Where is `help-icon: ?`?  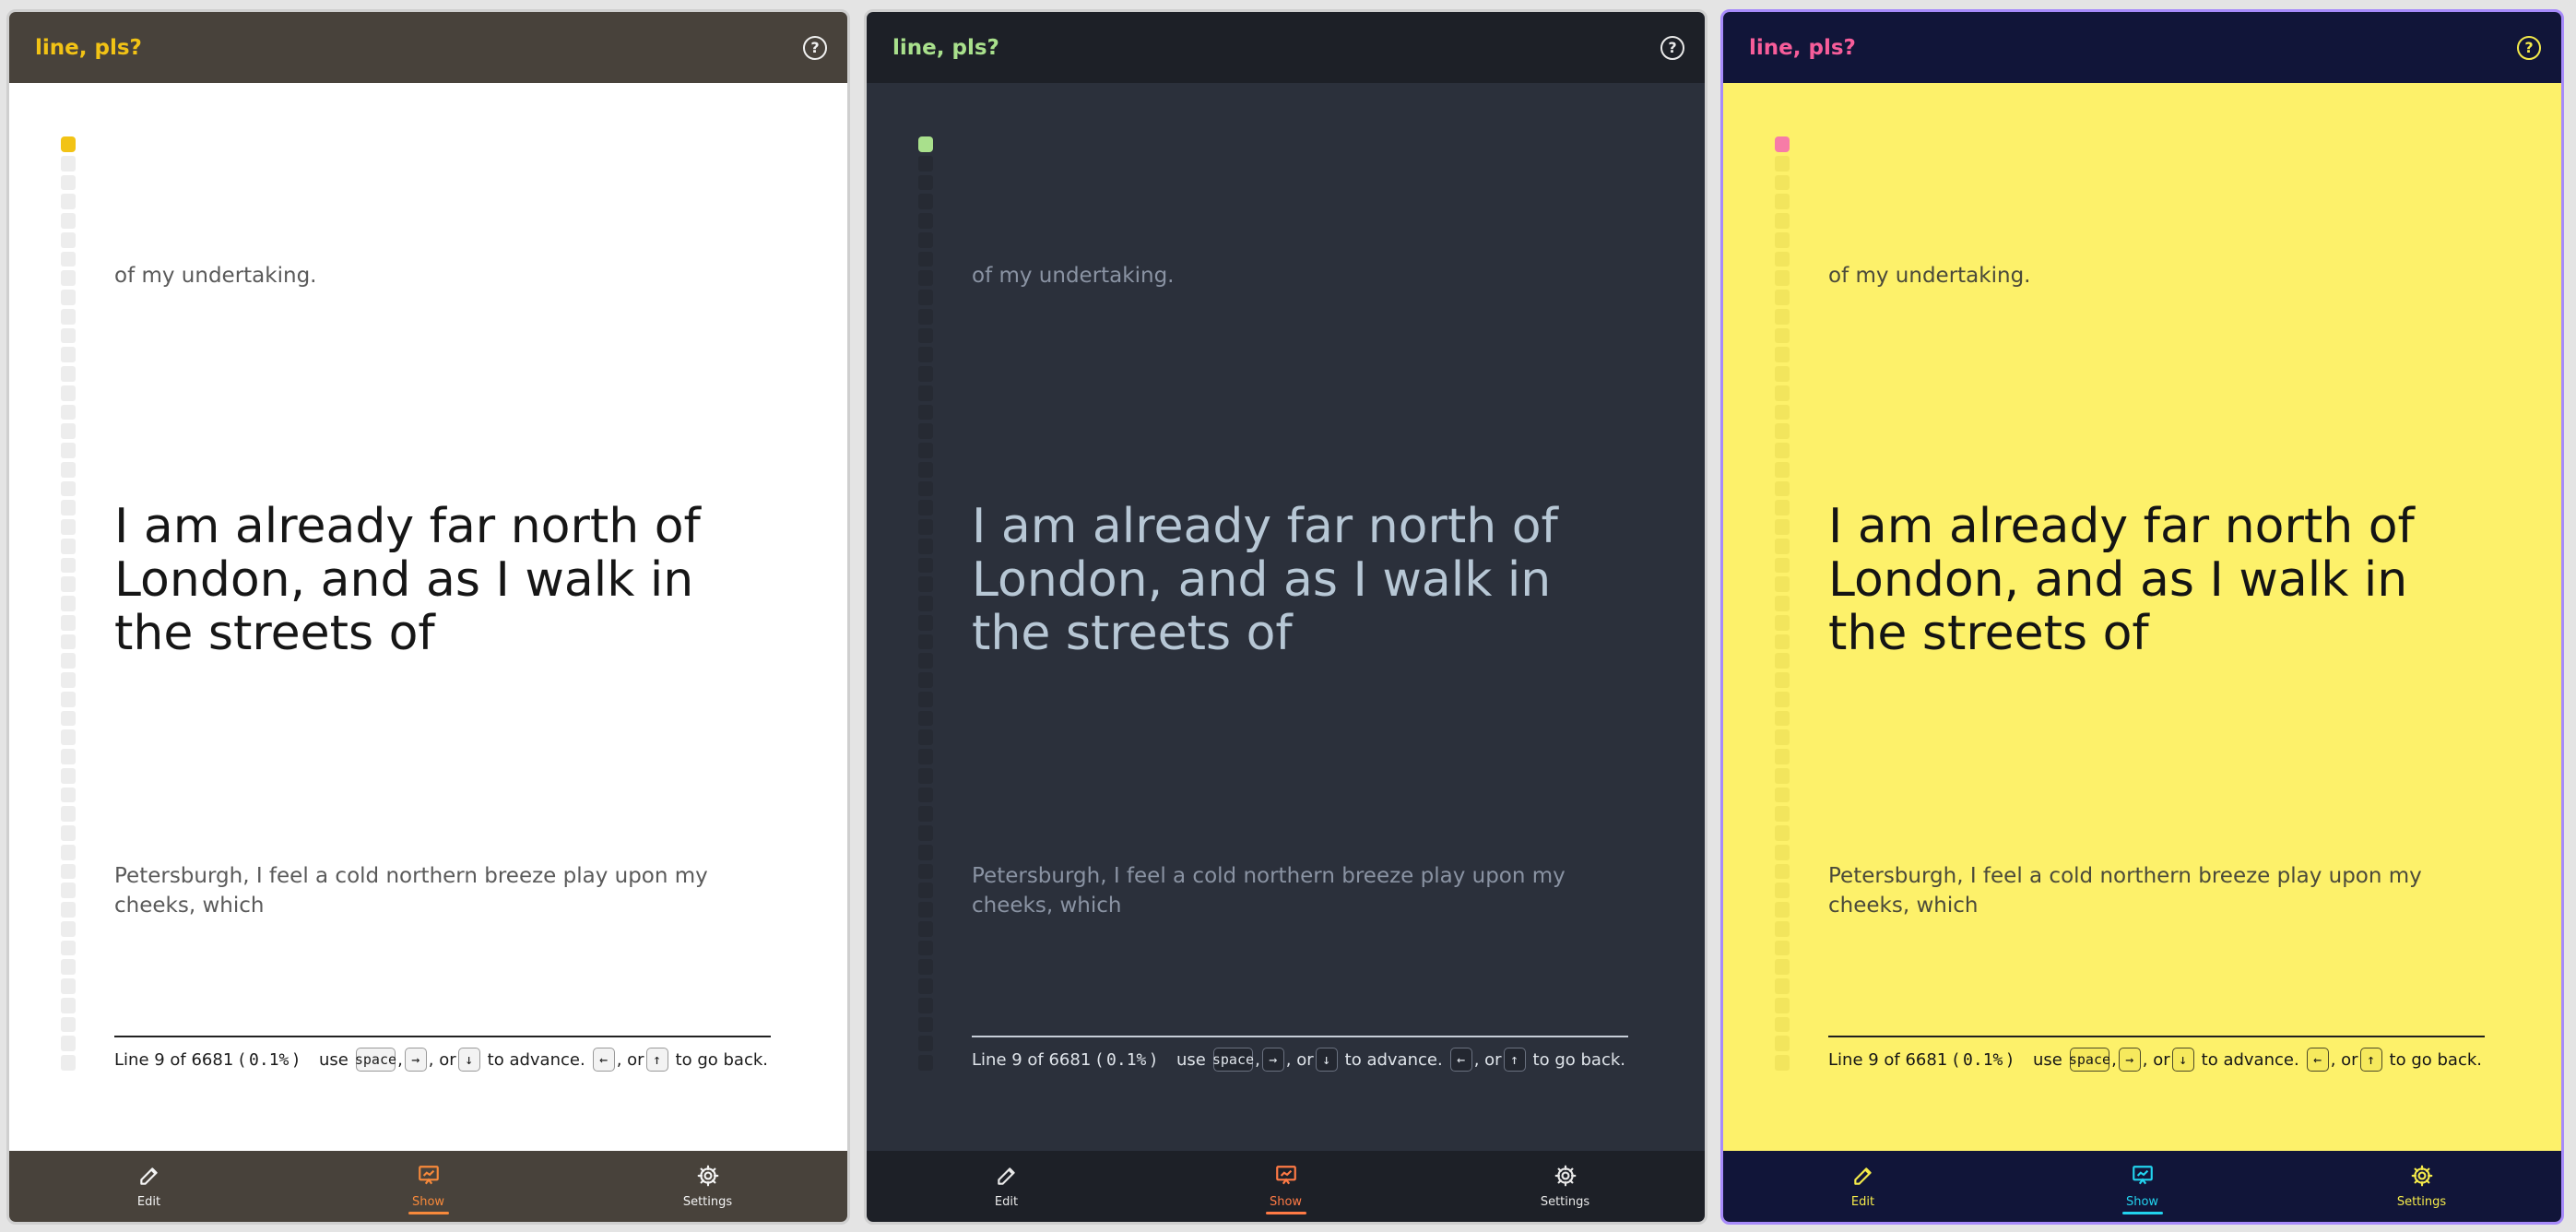 help-icon: ? is located at coordinates (1672, 48).